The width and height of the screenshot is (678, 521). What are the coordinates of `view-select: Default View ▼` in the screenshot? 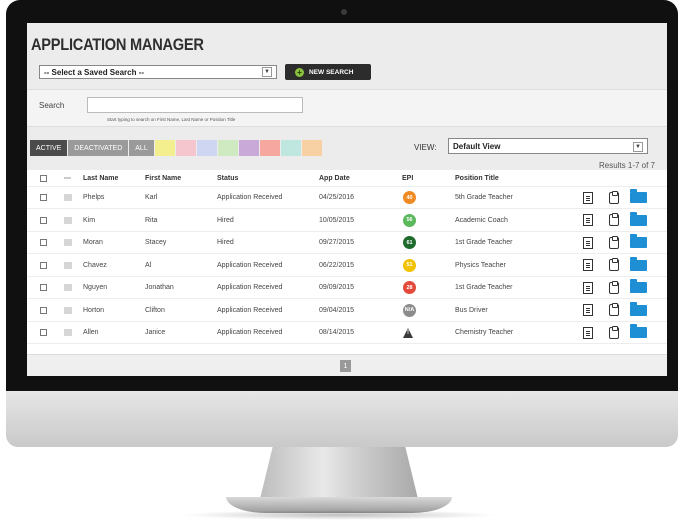 It's located at (548, 146).